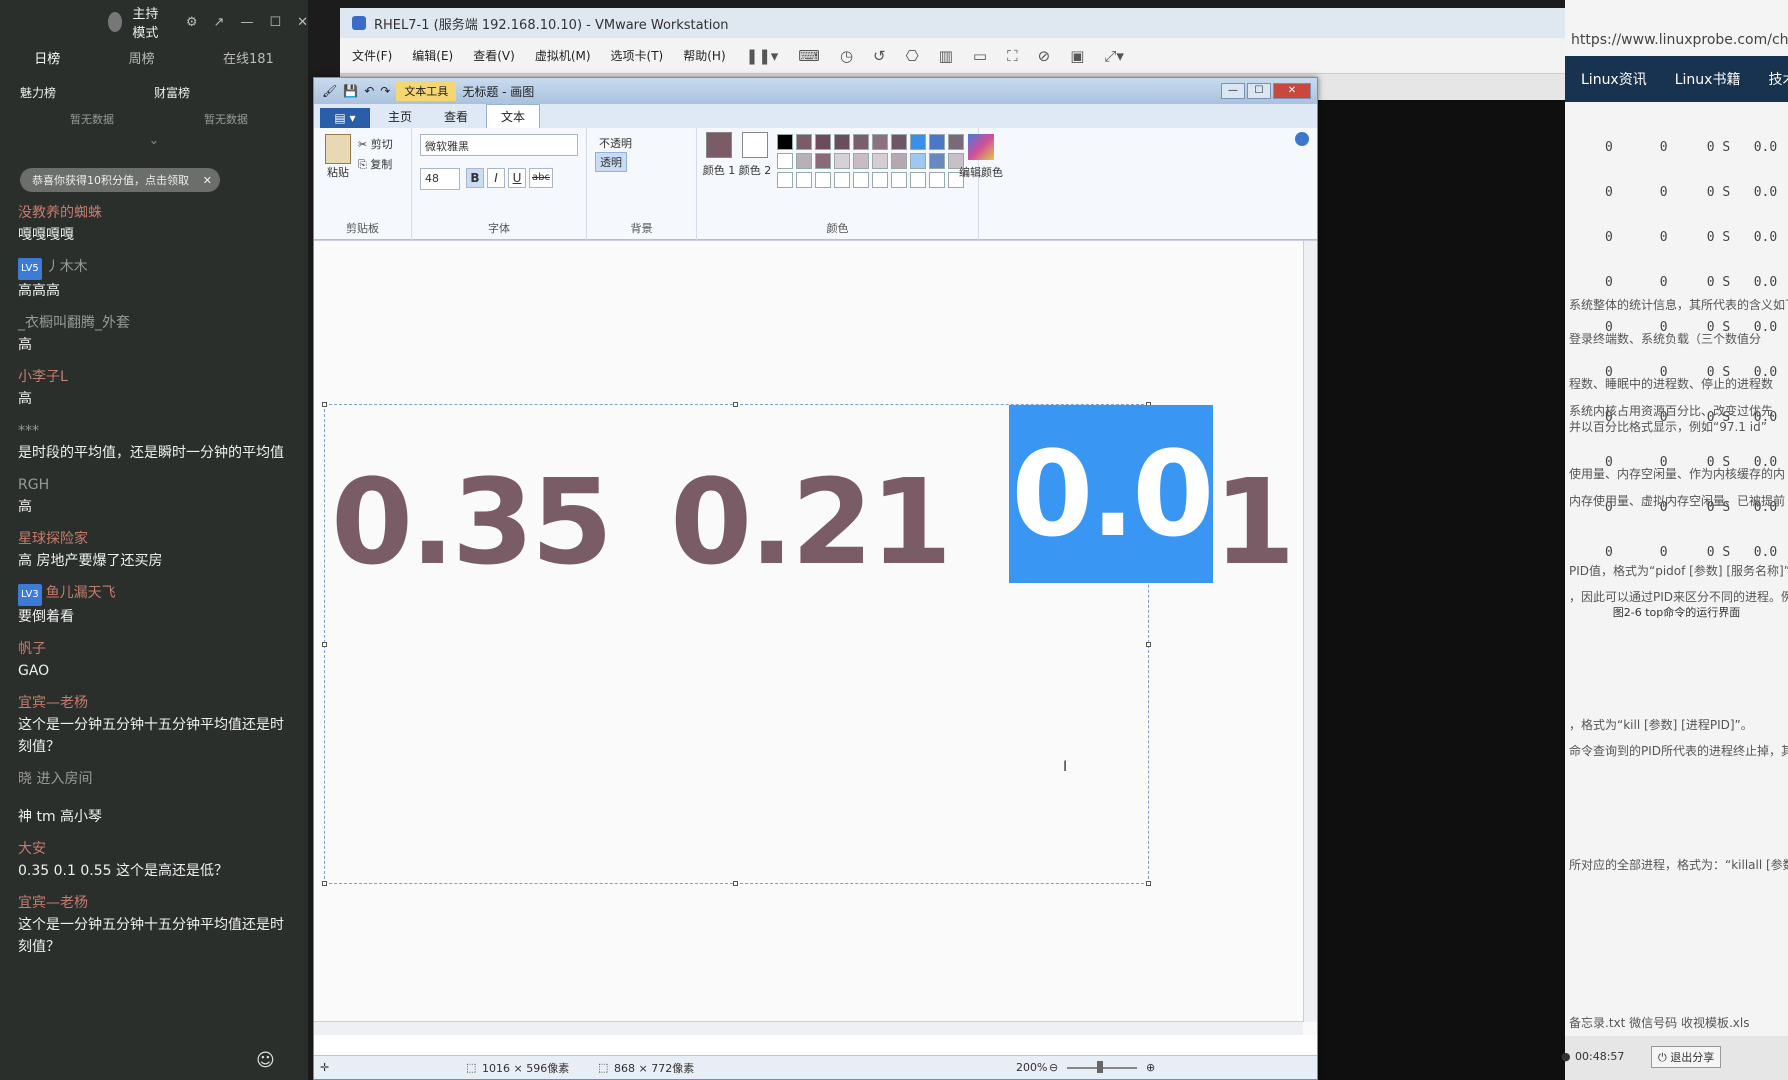  What do you see at coordinates (115, 22) in the screenshot?
I see `avatar` at bounding box center [115, 22].